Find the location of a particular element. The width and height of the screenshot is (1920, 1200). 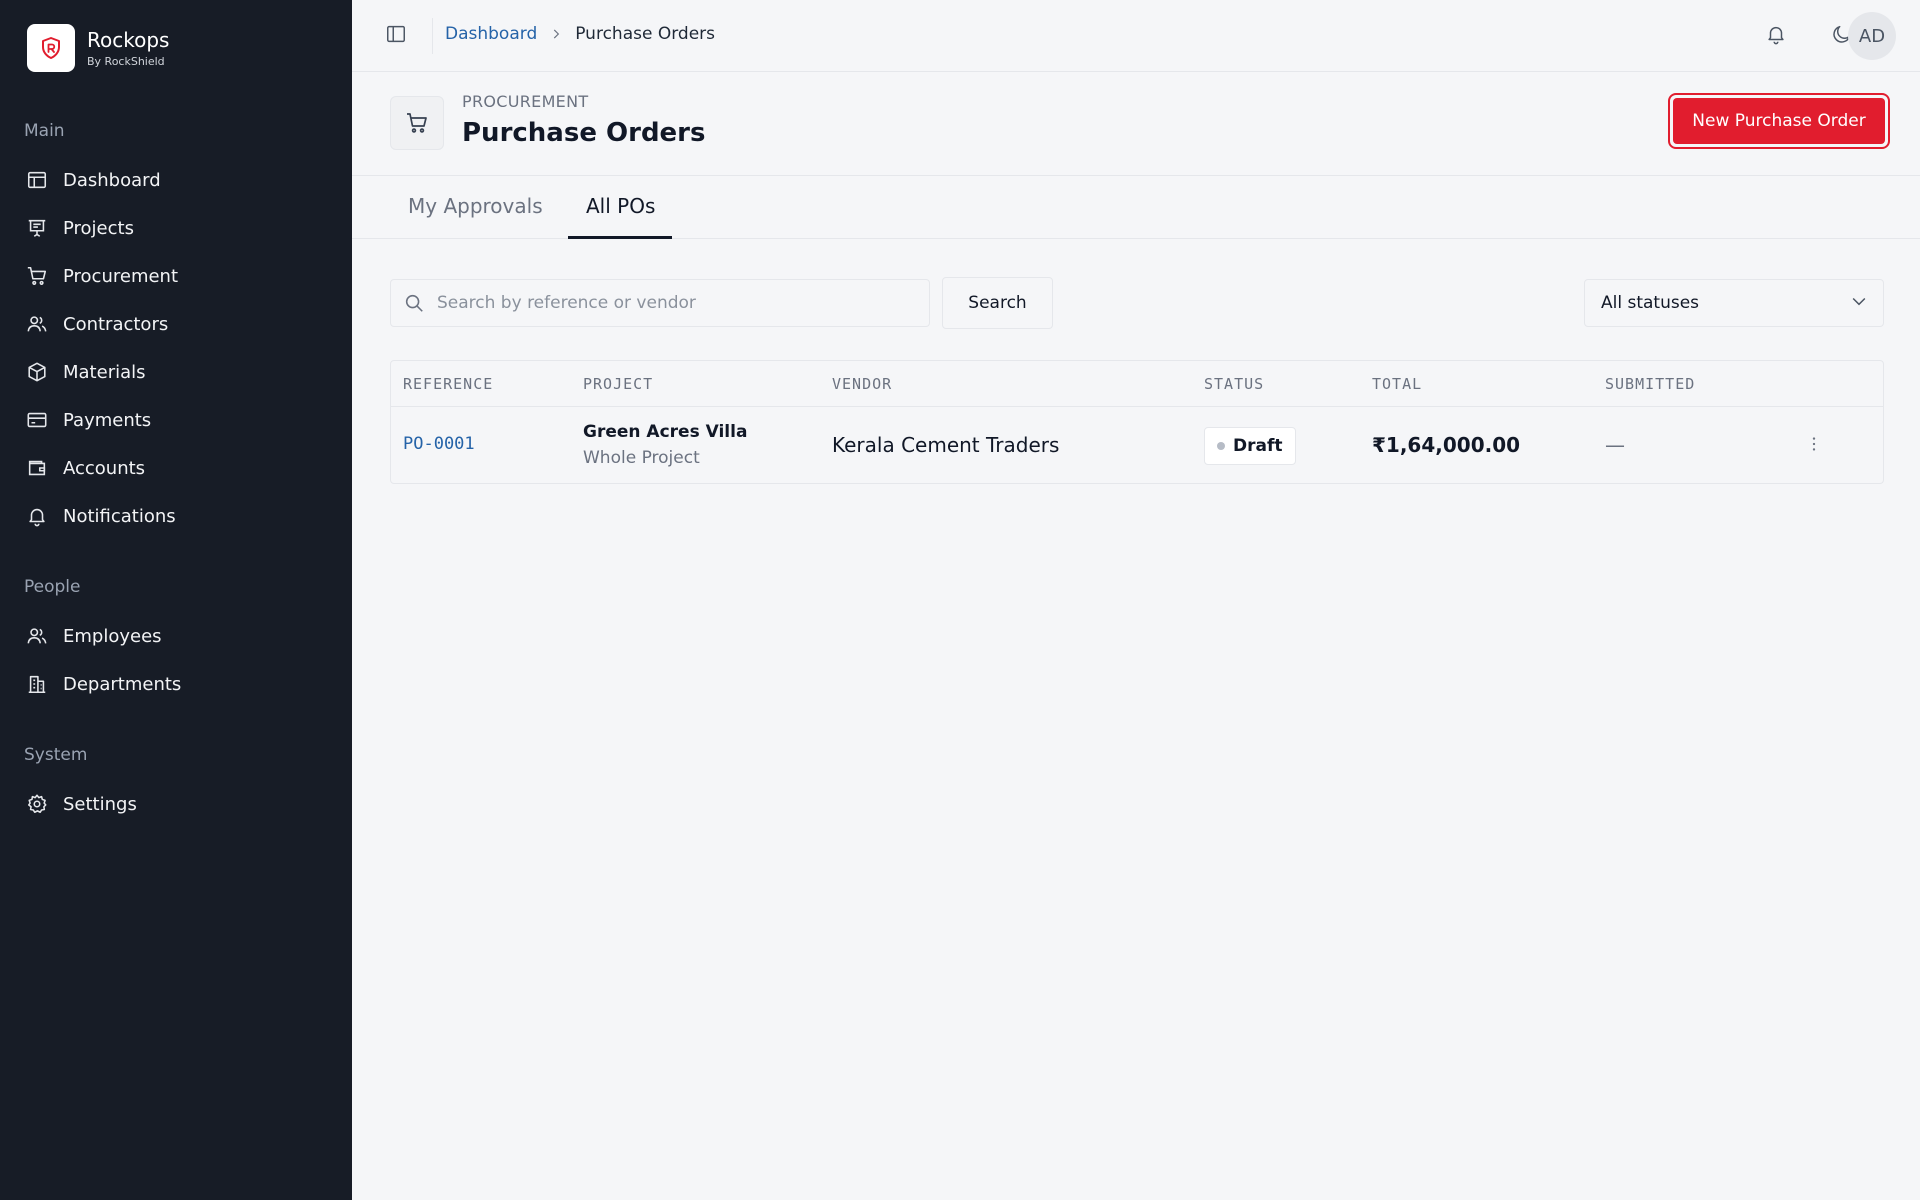

sidebar-item-materials: Materials is located at coordinates (174, 372).